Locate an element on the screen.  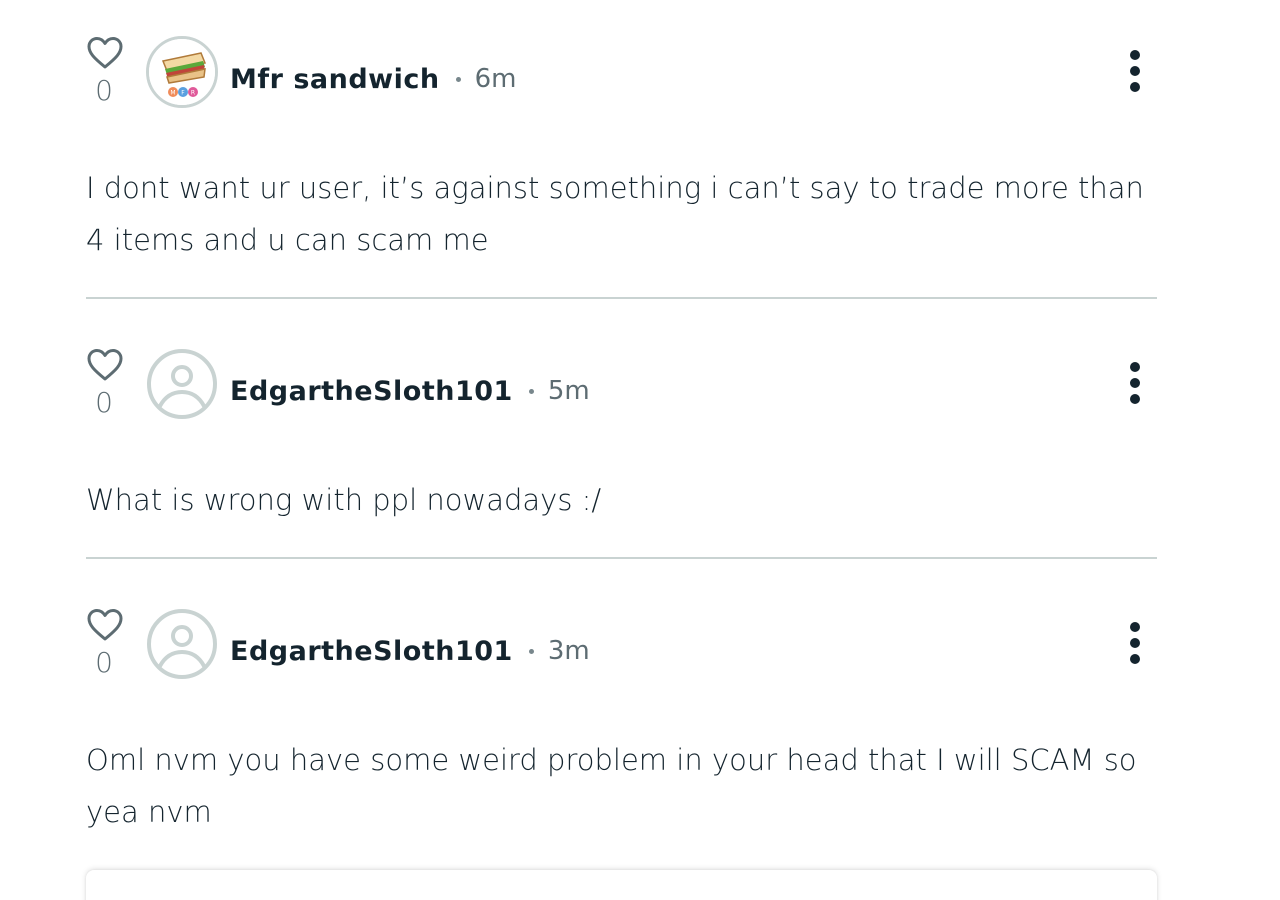
comment-meta: Mfr sandwich 6m is located at coordinates (373, 79).